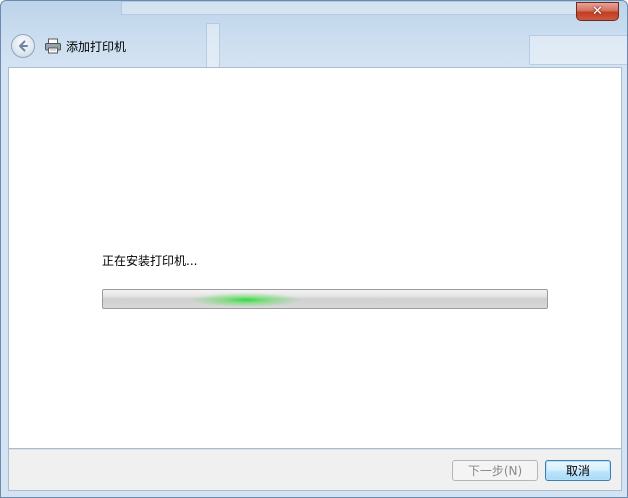 This screenshot has height=498, width=628. I want to click on background-divider, so click(213, 46).